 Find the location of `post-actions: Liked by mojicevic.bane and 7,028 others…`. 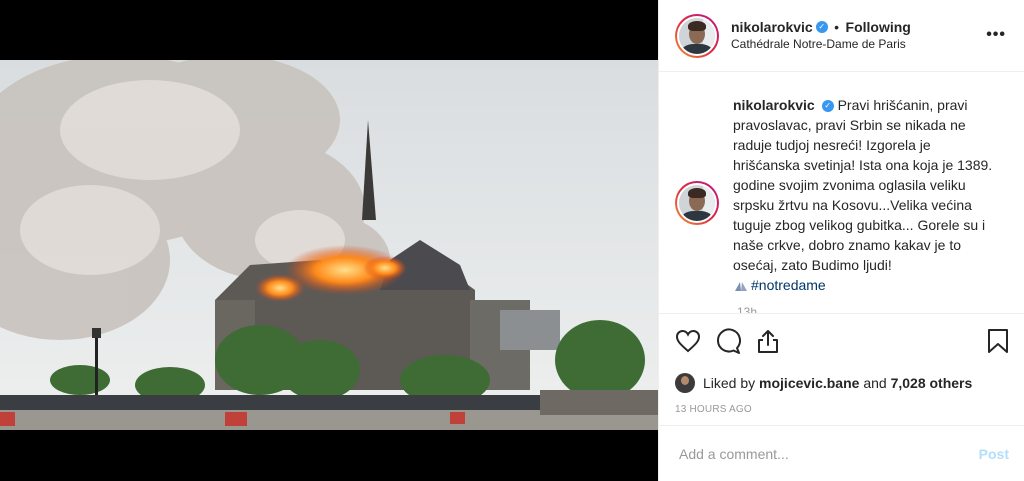

post-actions: Liked by mojicevic.bane and 7,028 others… is located at coordinates (841, 364).